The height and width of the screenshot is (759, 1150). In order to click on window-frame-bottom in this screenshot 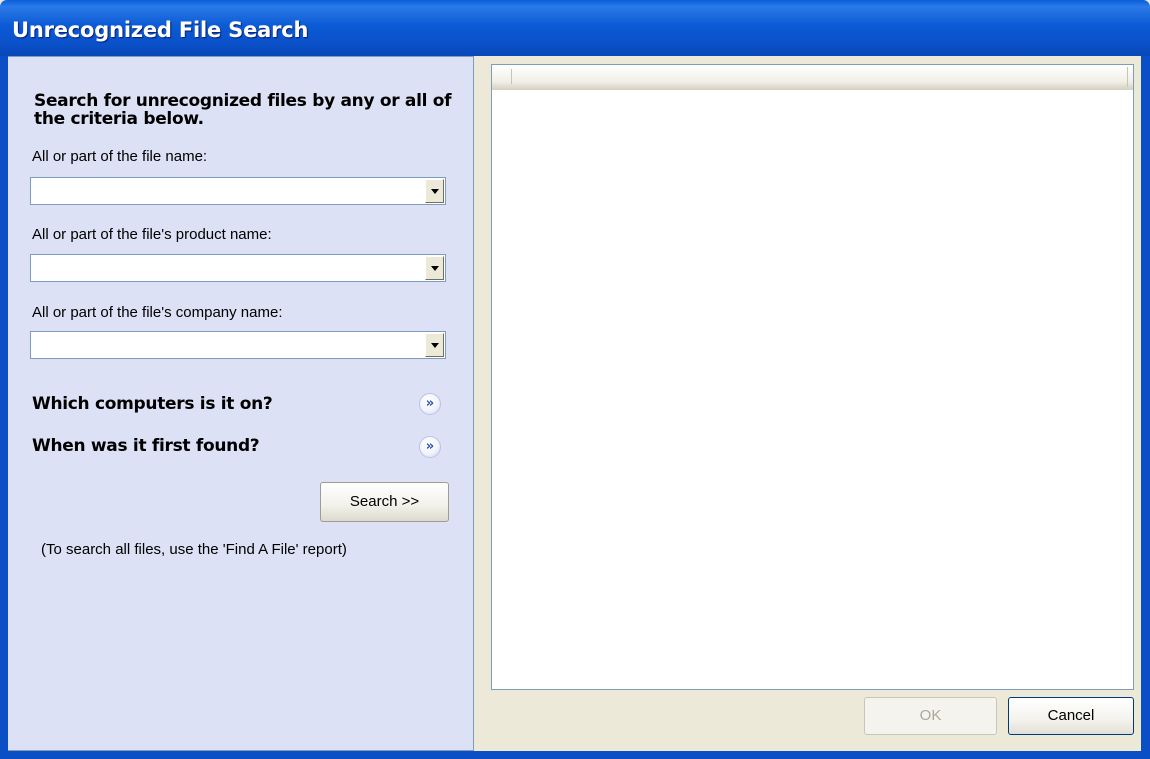, I will do `click(575, 755)`.